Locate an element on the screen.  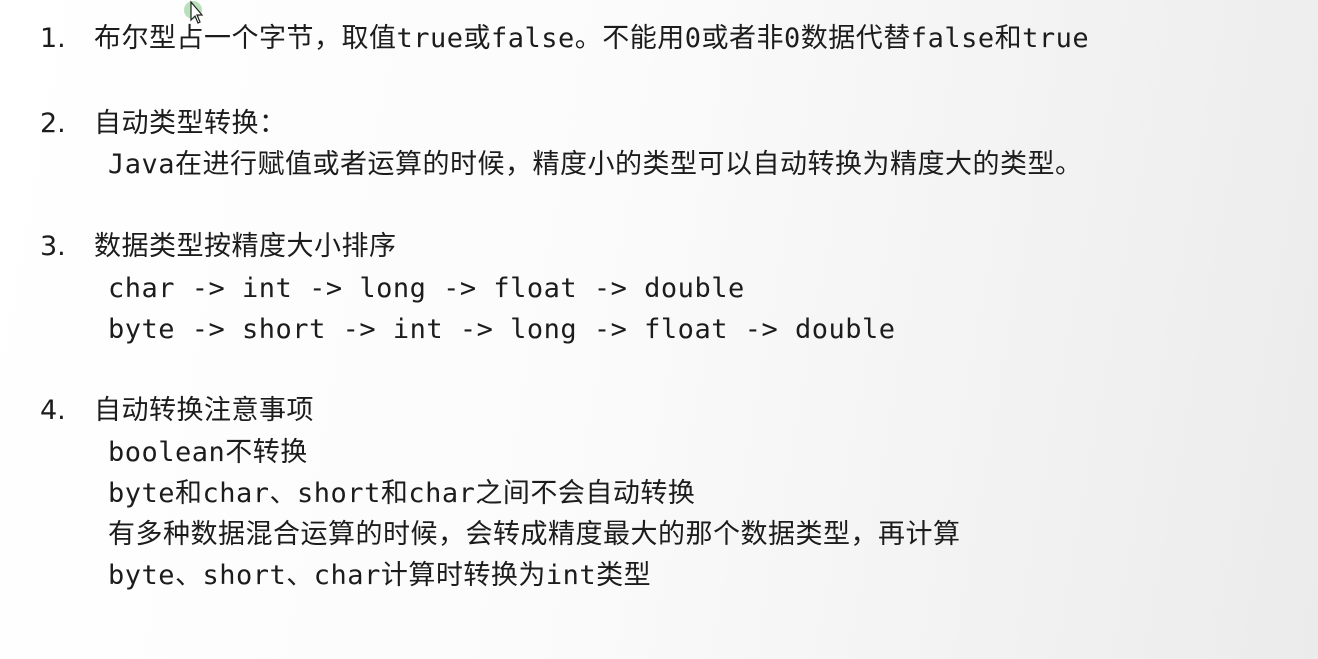
item-3-number: 3. is located at coordinates (53, 246).